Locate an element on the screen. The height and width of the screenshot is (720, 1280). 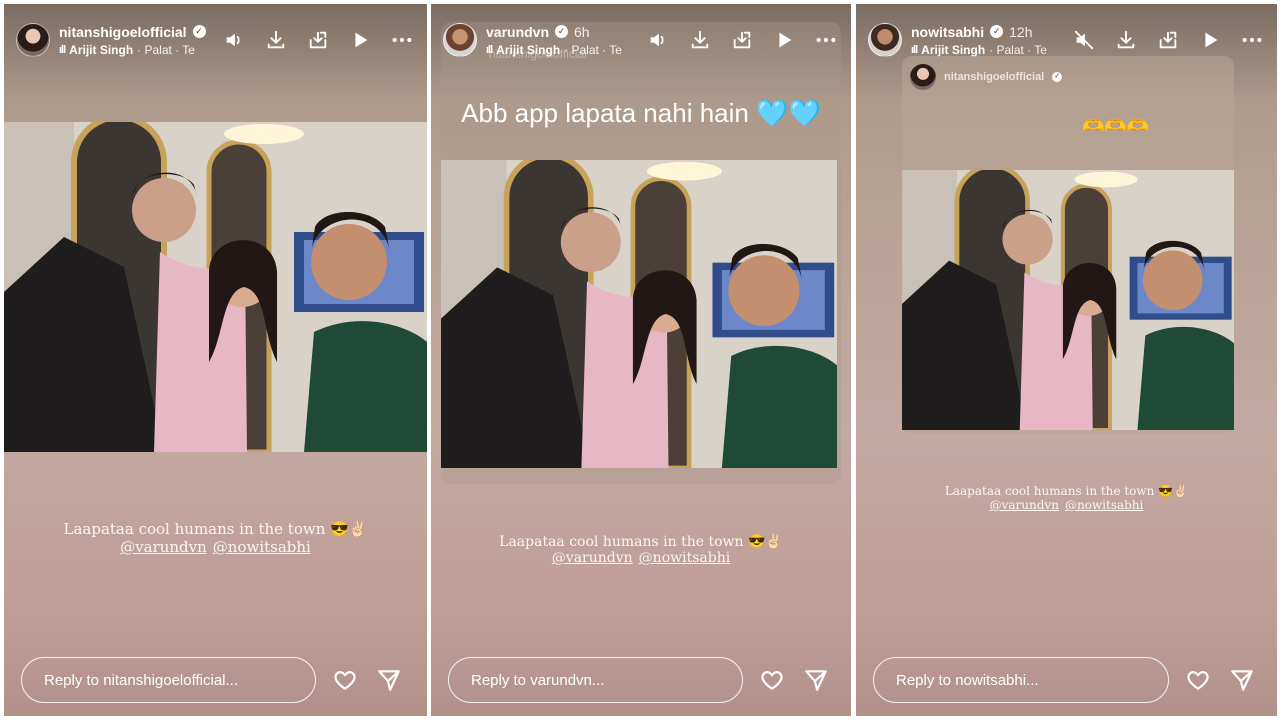
emoji-row: 🫶🫶🫶 is located at coordinates (1115, 126).